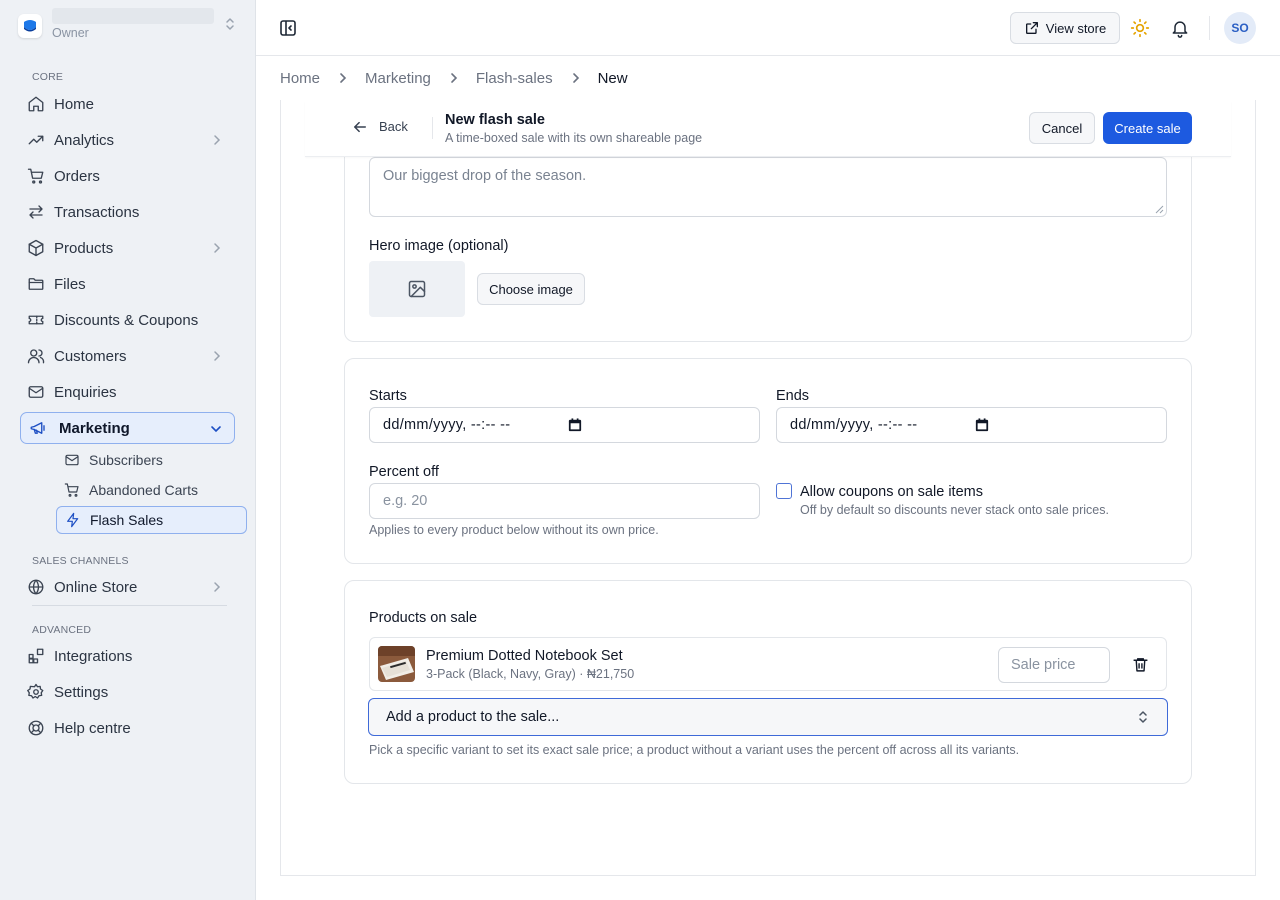 The image size is (1280, 900). Describe the element at coordinates (530, 674) in the screenshot. I see `product-details: 3-Pack (Black, Navy, Gray) · ₦21,750` at that location.